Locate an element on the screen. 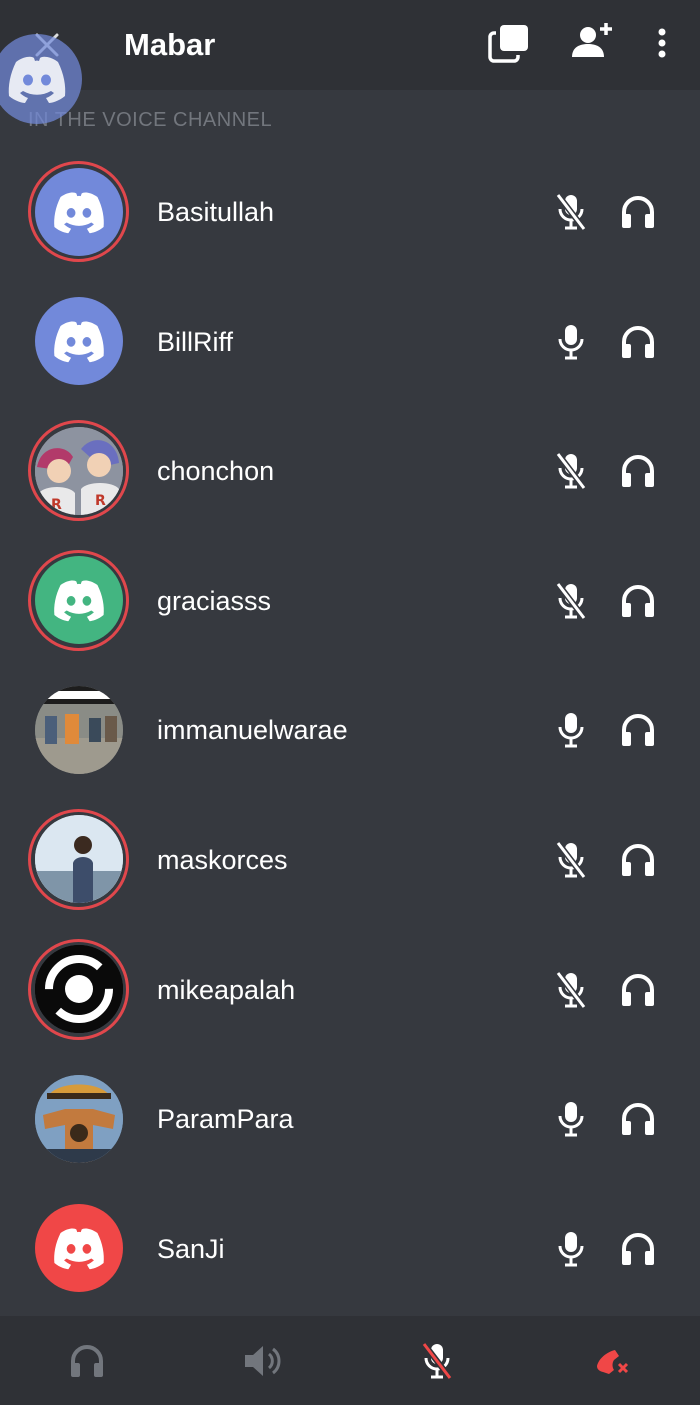  participant-row: BillRiff is located at coordinates (350, 342).